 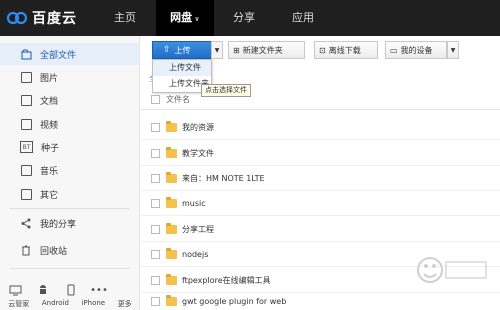 I want to click on sidebar-item-label: 音乐, so click(x=49, y=171).